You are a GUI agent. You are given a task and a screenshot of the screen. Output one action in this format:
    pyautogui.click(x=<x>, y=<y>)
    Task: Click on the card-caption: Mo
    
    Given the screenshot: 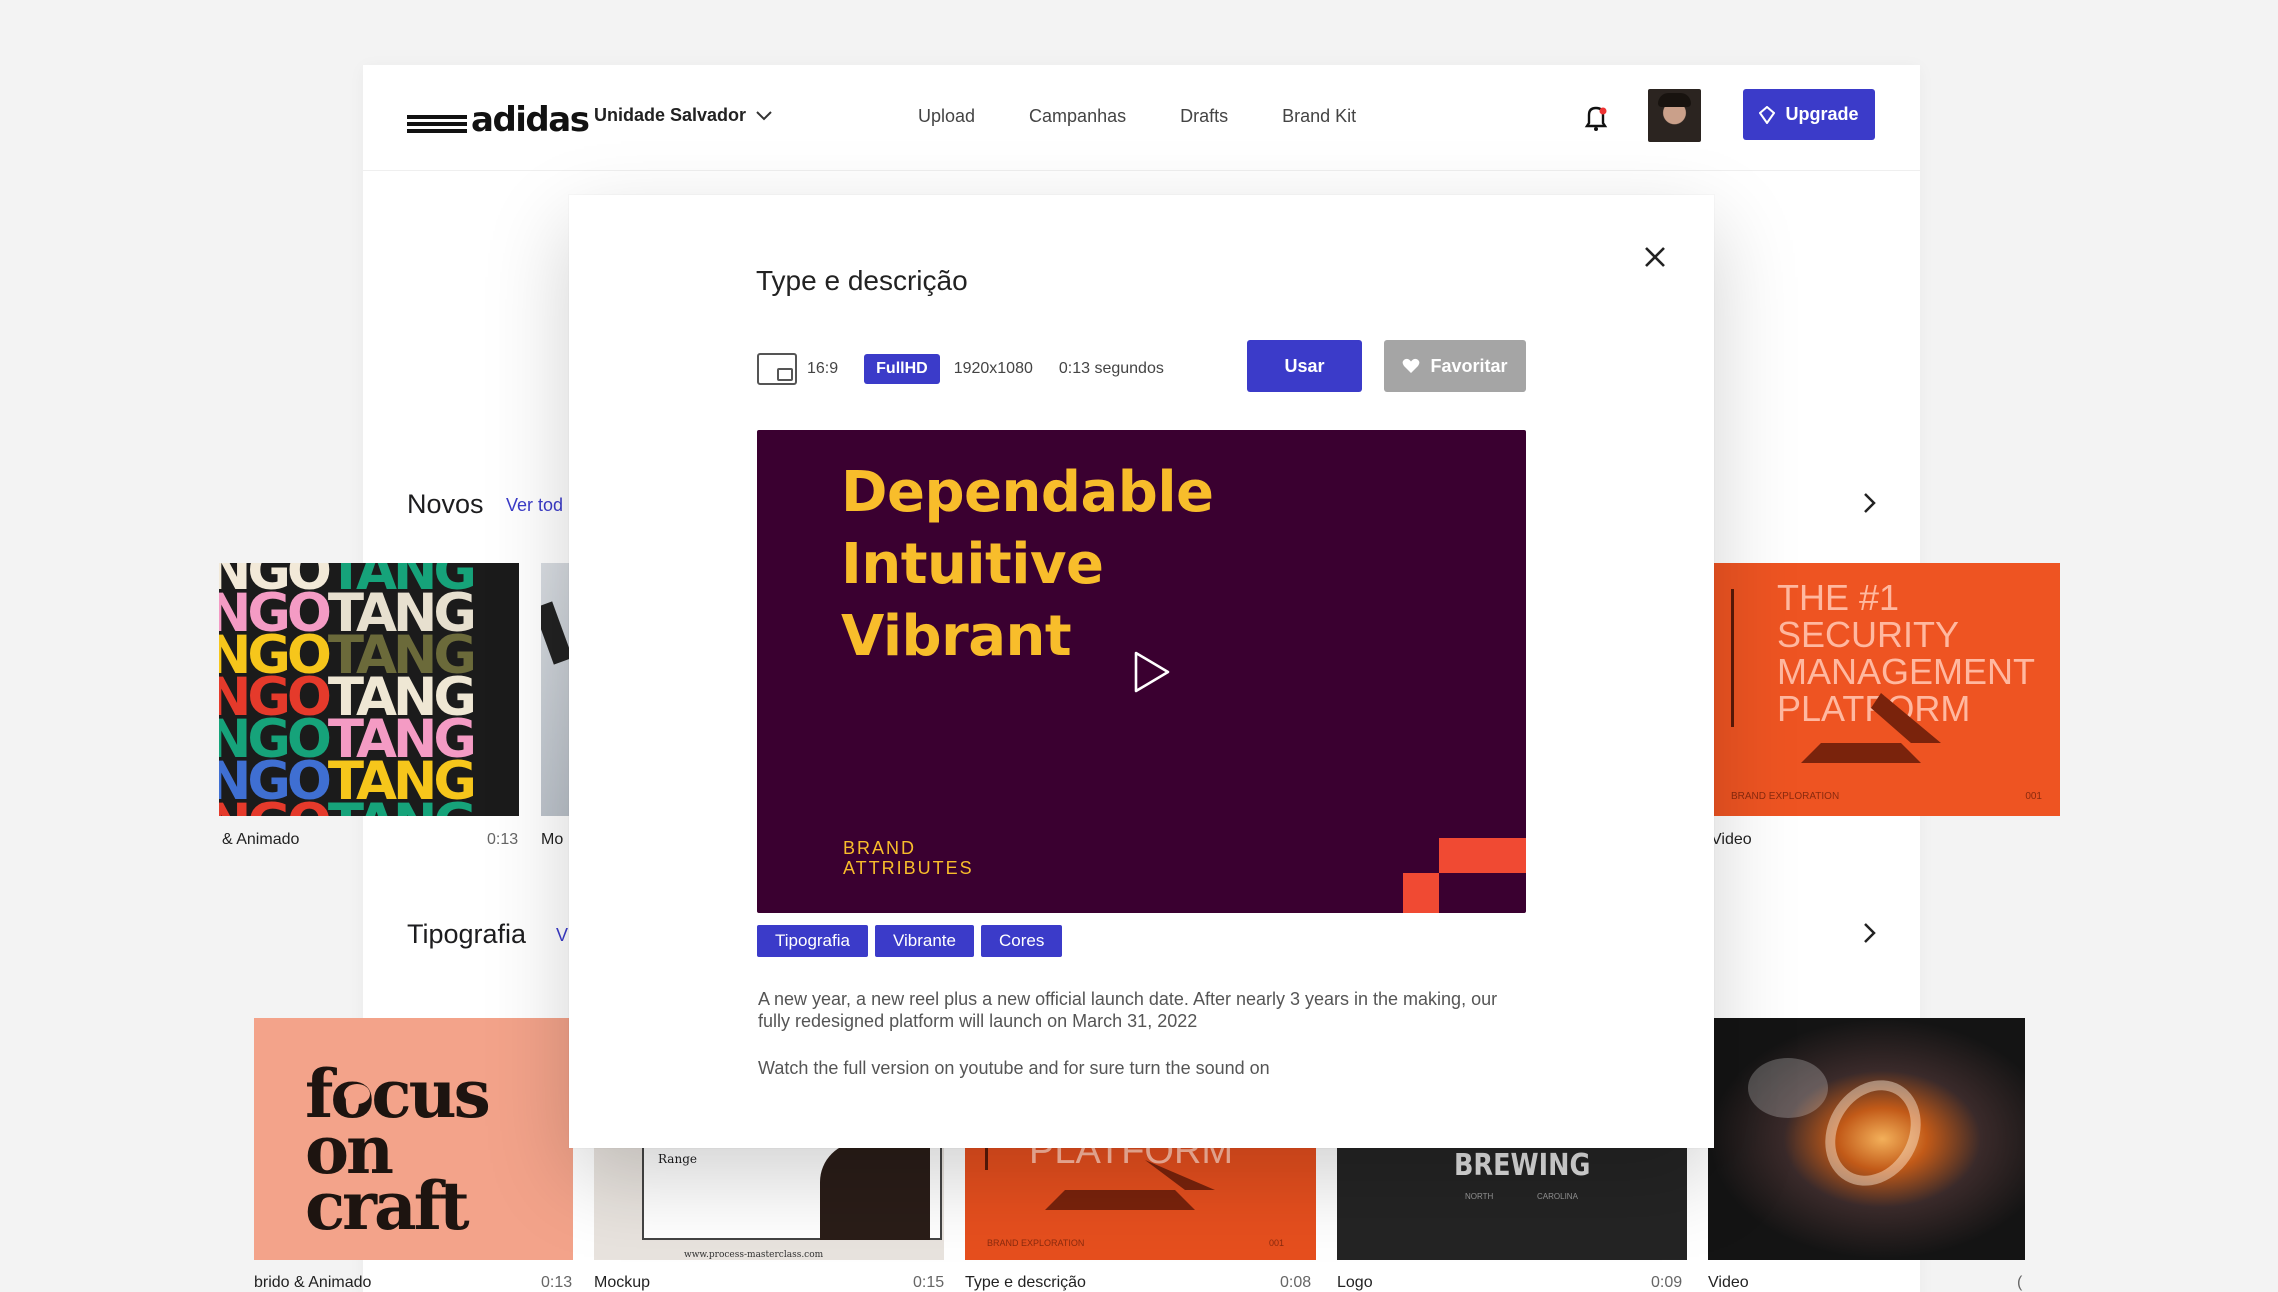 What is the action you would take?
    pyautogui.click(x=552, y=839)
    